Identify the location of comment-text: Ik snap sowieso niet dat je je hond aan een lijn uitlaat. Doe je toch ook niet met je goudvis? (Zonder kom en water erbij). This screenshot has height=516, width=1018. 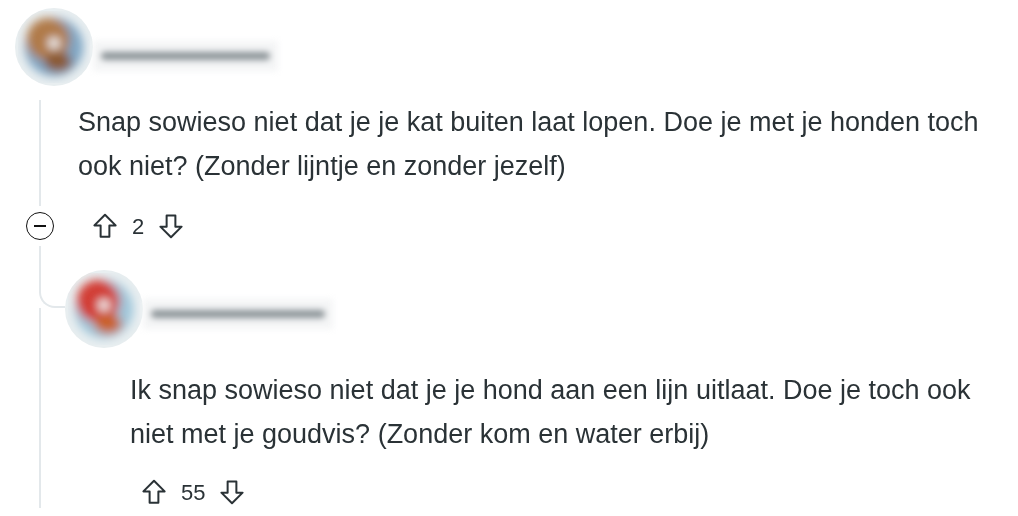
(551, 412).